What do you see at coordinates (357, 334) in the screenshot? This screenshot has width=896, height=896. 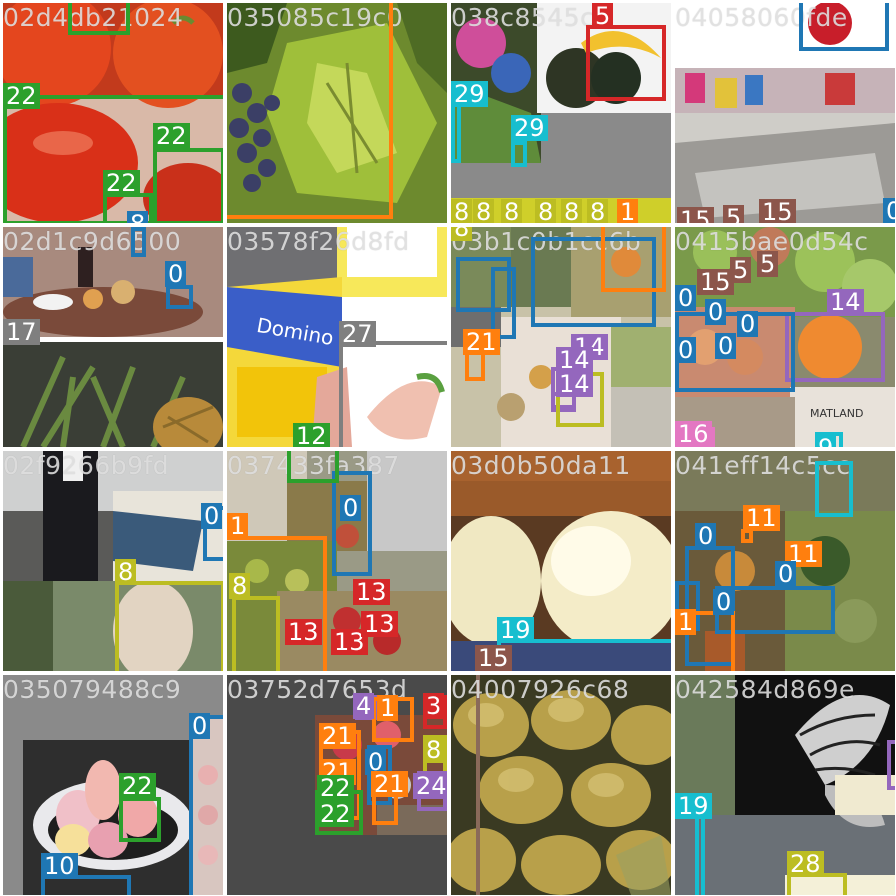 I see `box-label: 27` at bounding box center [357, 334].